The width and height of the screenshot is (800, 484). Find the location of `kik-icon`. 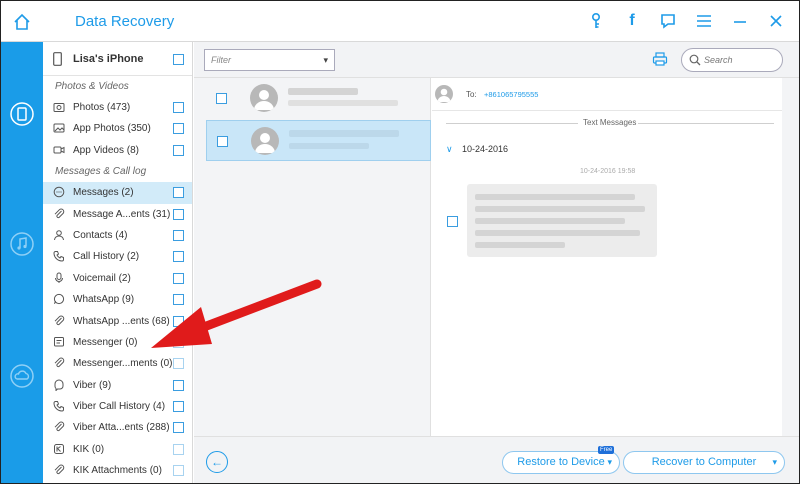

kik-icon is located at coordinates (59, 449).